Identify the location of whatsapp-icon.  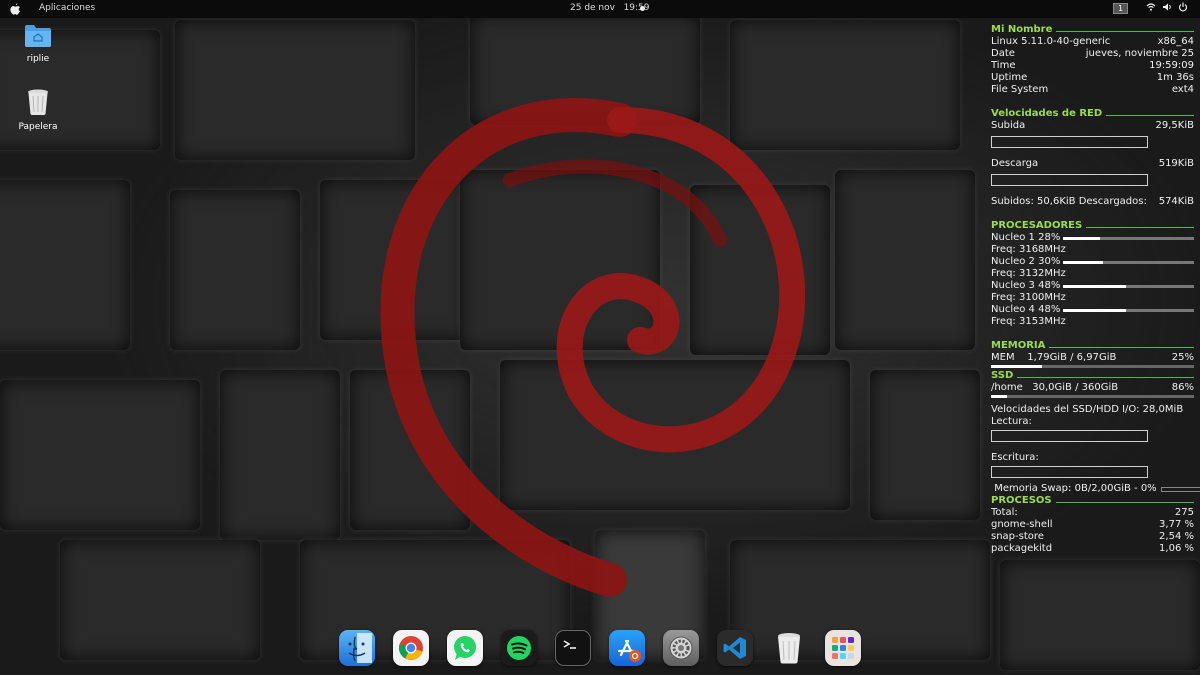
(465, 647).